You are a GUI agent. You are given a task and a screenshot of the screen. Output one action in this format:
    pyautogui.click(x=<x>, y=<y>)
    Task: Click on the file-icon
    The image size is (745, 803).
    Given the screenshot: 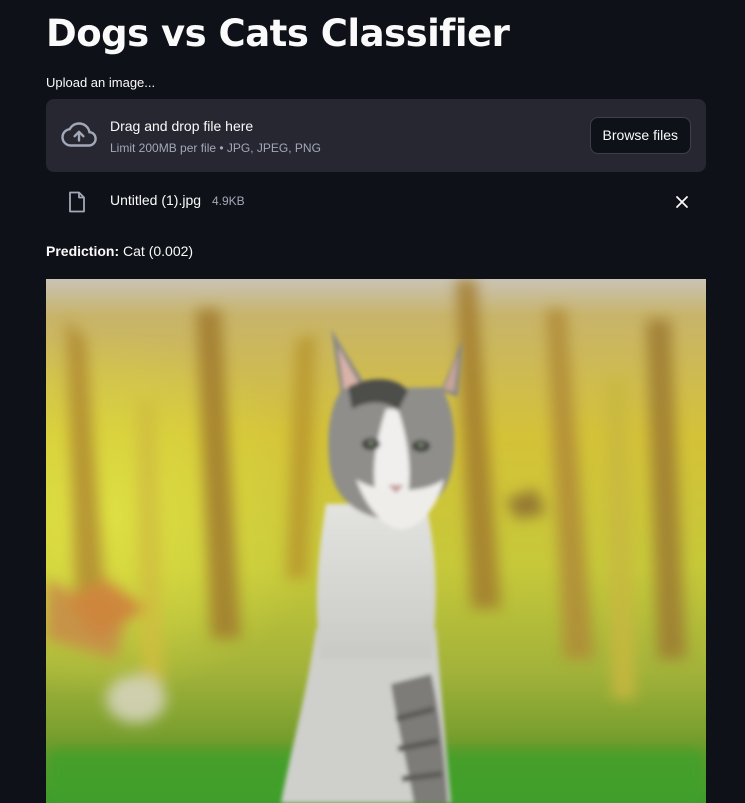 What is the action you would take?
    pyautogui.click(x=77, y=202)
    